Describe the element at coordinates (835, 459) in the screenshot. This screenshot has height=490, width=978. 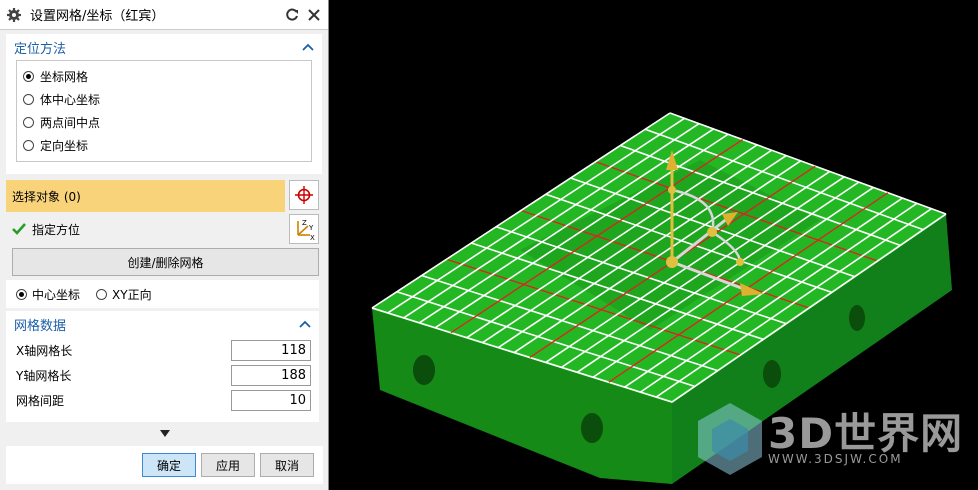
I see `watermark-url: WWW.3DSJW.COM` at that location.